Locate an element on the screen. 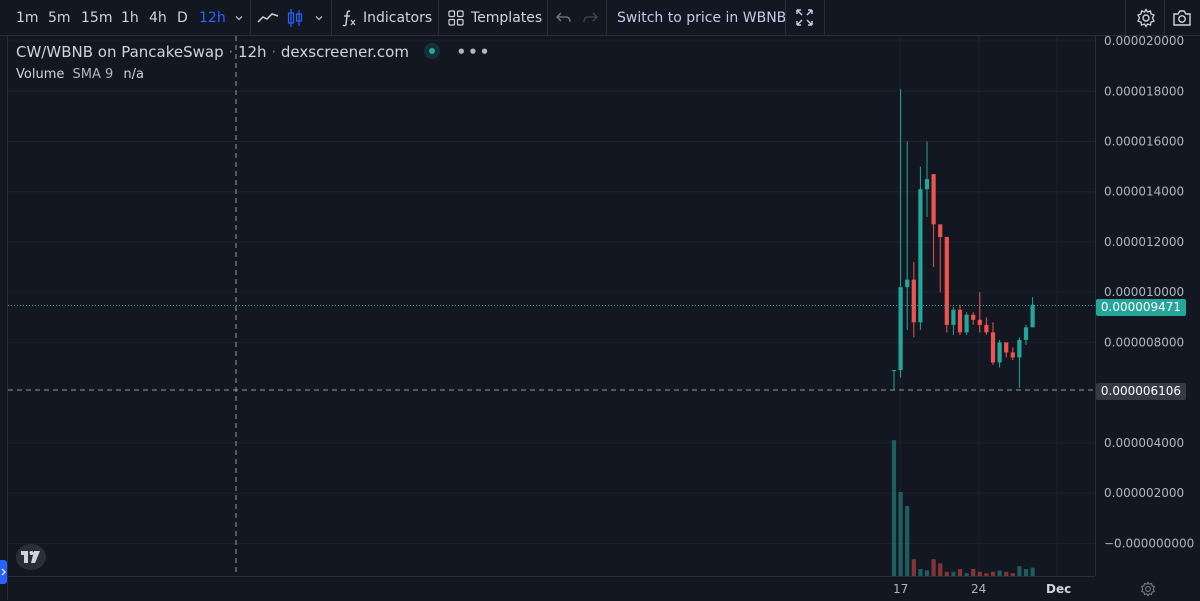  tradingview-icon is located at coordinates (30, 557).